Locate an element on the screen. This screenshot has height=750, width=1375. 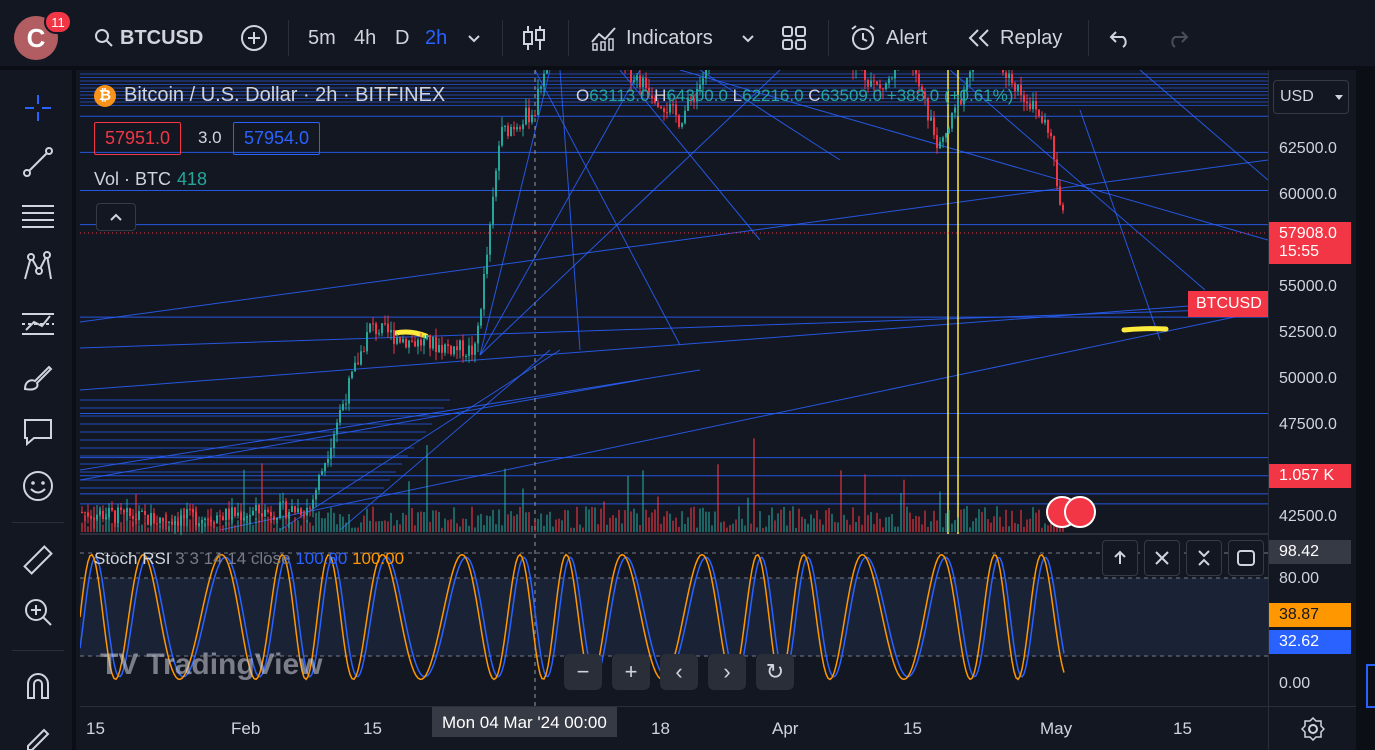
scroll-right-button: › is located at coordinates (727, 672).